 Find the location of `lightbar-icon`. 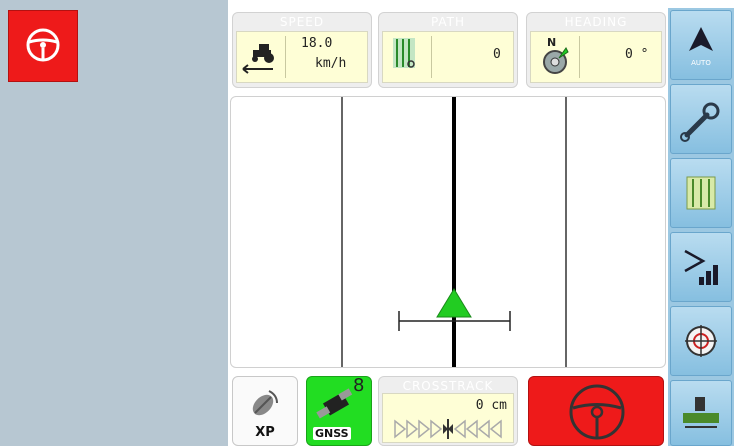

lightbar-icon is located at coordinates (448, 429).